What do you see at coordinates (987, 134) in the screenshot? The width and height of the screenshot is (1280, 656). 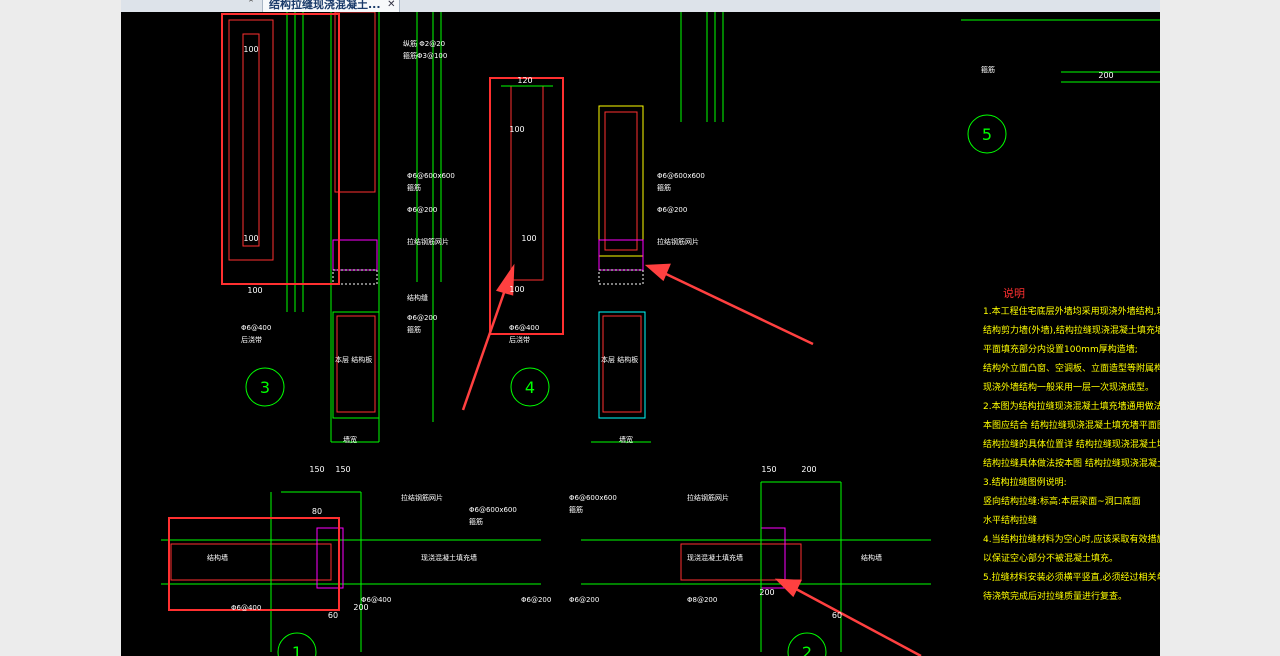 I see `detail-number: 5` at bounding box center [987, 134].